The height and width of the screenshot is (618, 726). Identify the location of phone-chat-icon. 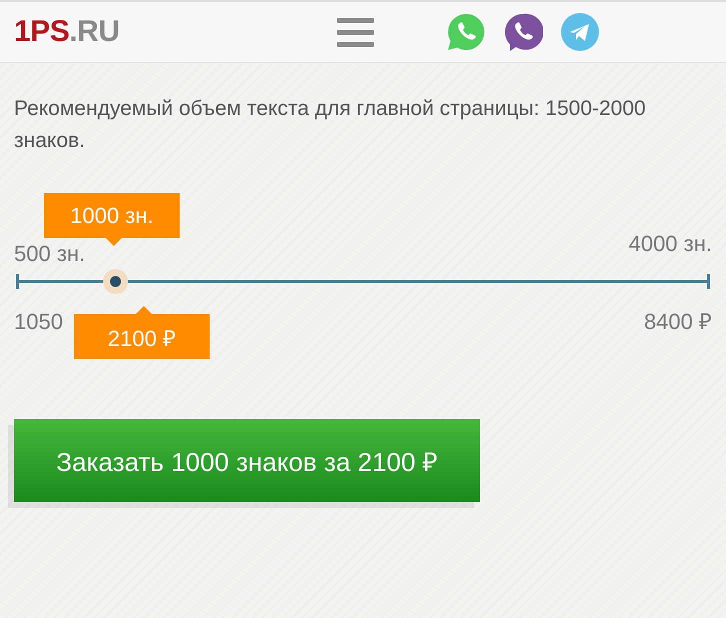
(523, 32).